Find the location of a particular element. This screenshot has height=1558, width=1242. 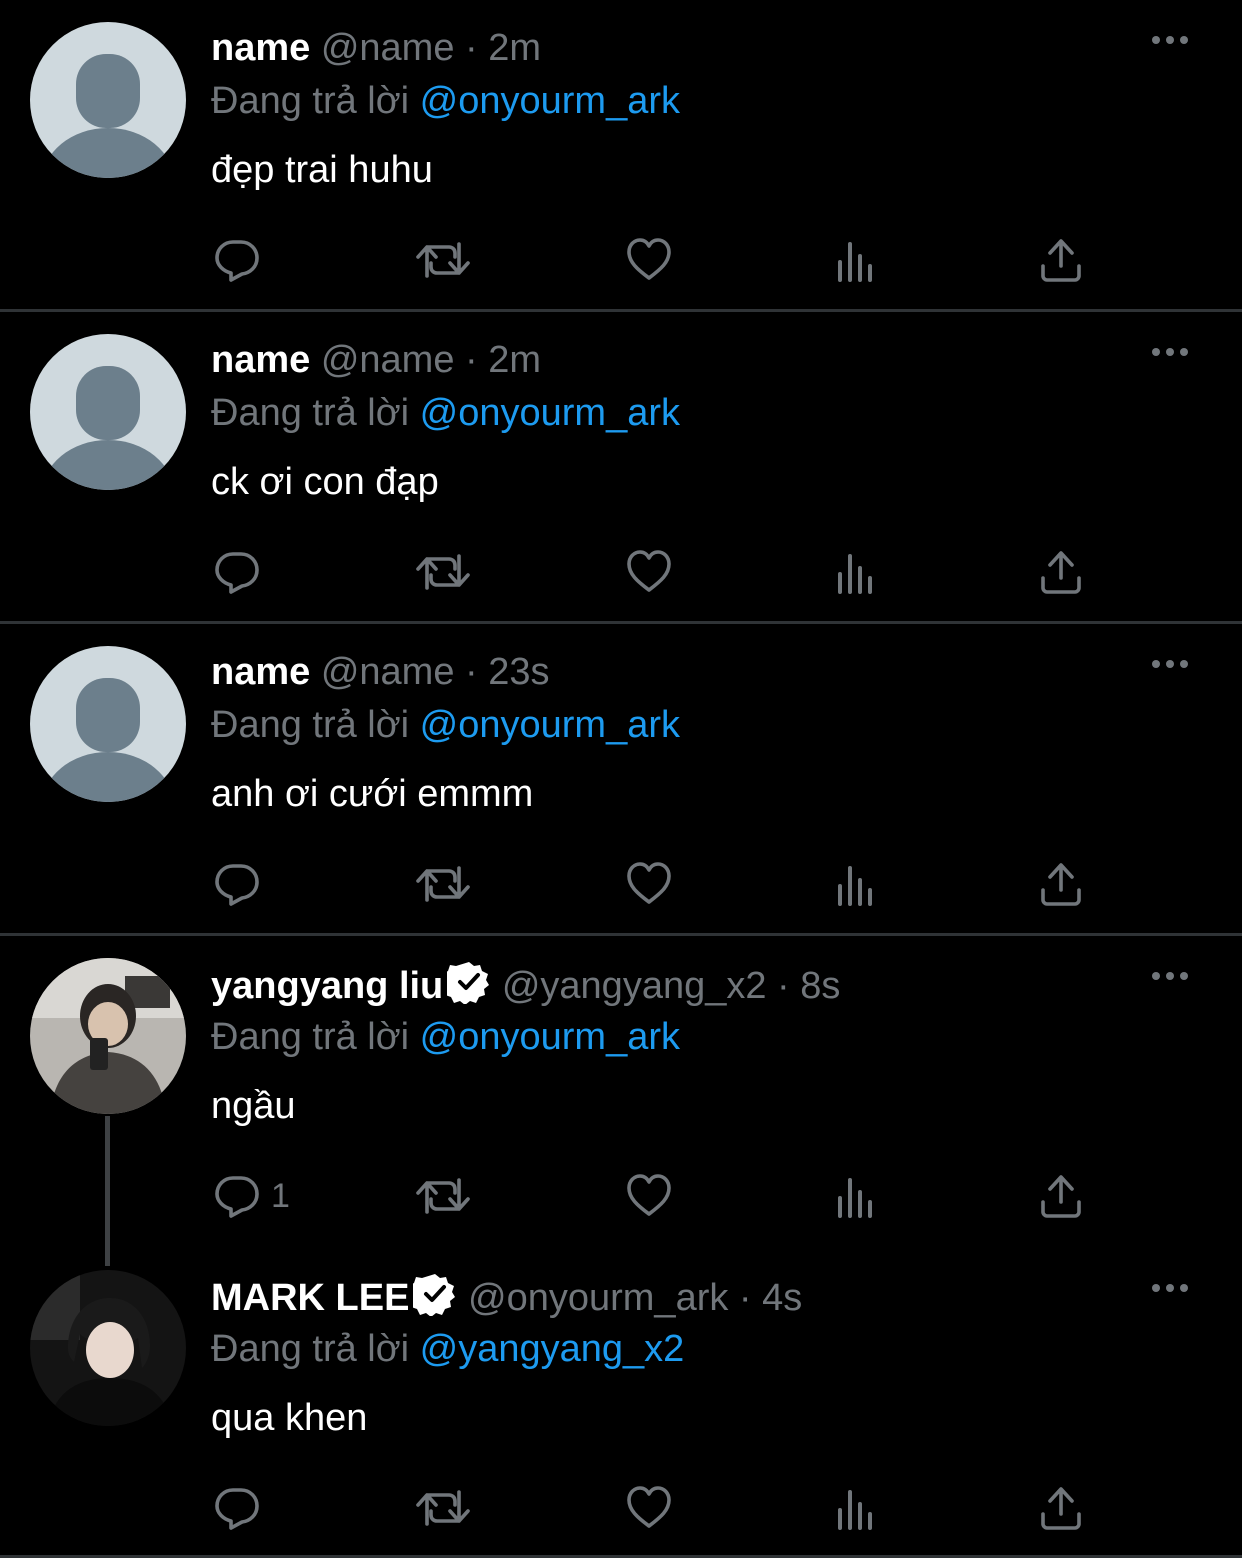

handle: @onyourm_ark is located at coordinates (598, 1298).